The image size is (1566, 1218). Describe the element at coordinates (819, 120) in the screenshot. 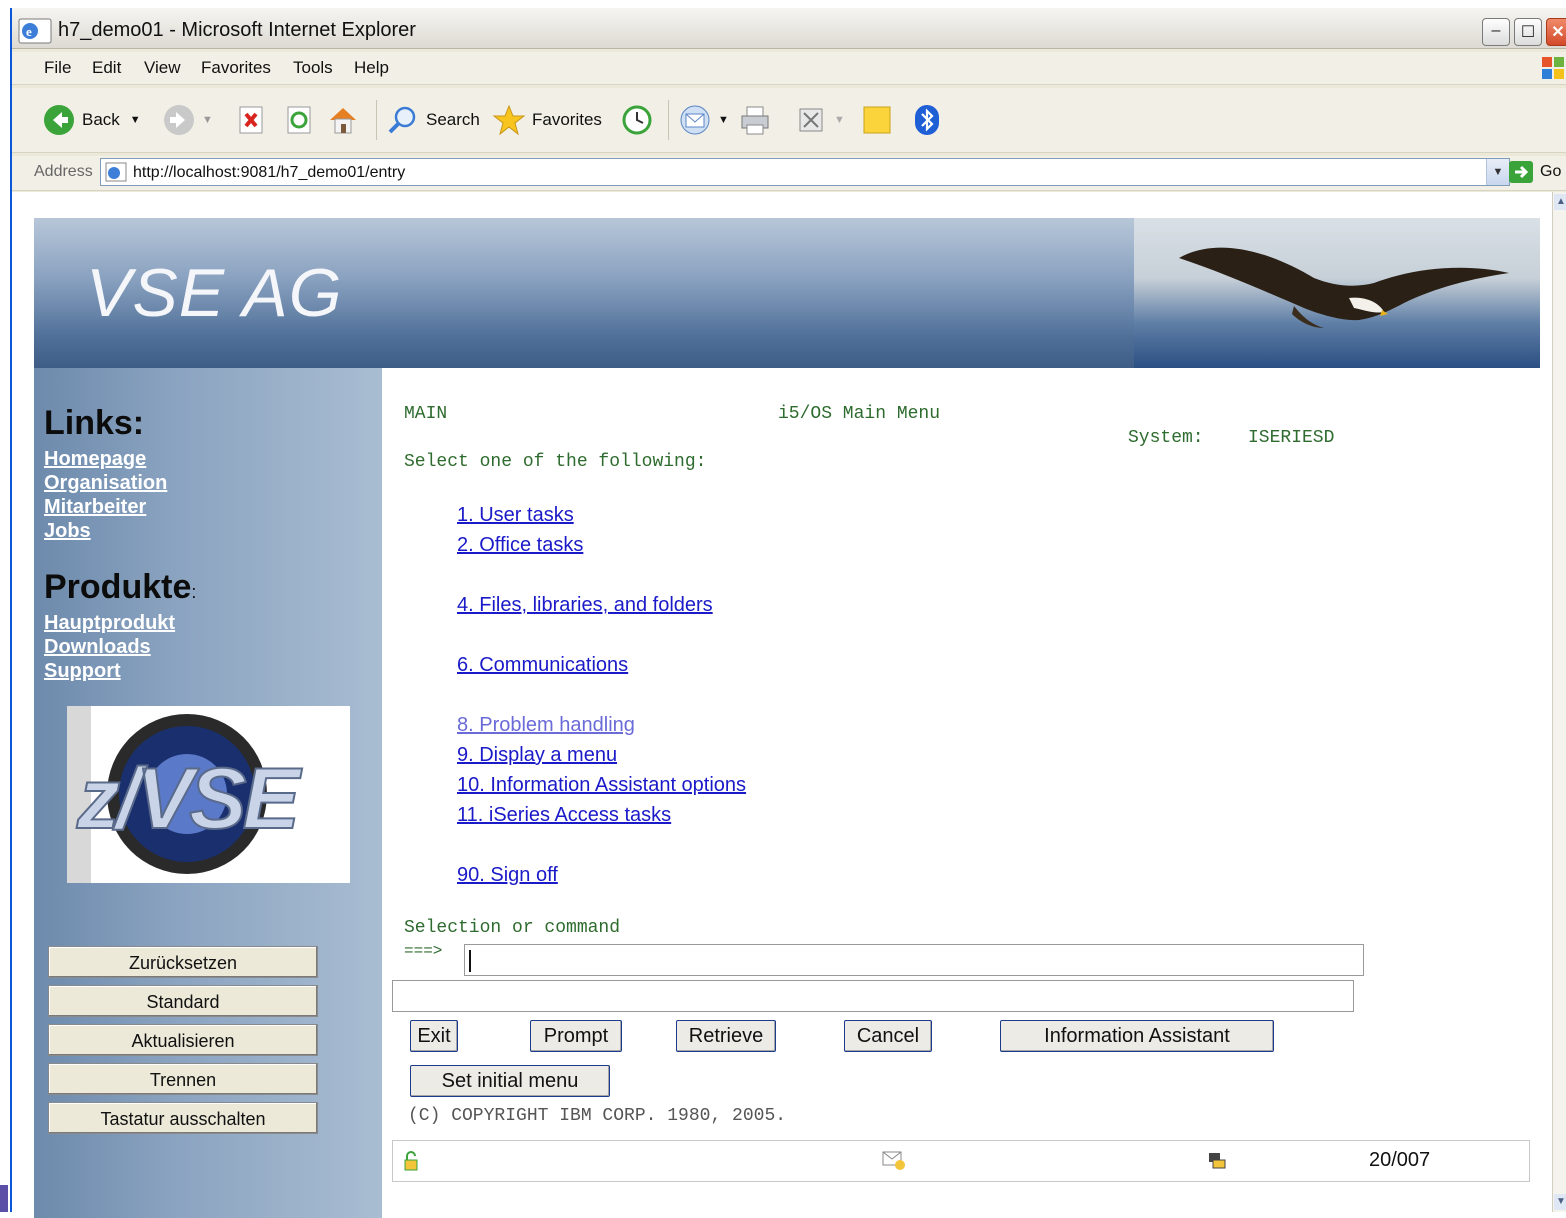

I see `edit-button: ▼` at that location.